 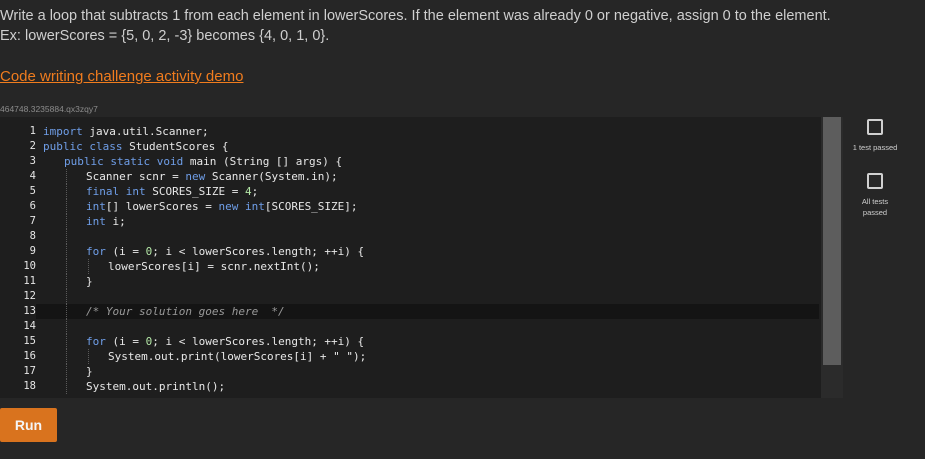 I want to click on challenge-demo-link: Code writing challenge activity demo, so click(x=121, y=76).